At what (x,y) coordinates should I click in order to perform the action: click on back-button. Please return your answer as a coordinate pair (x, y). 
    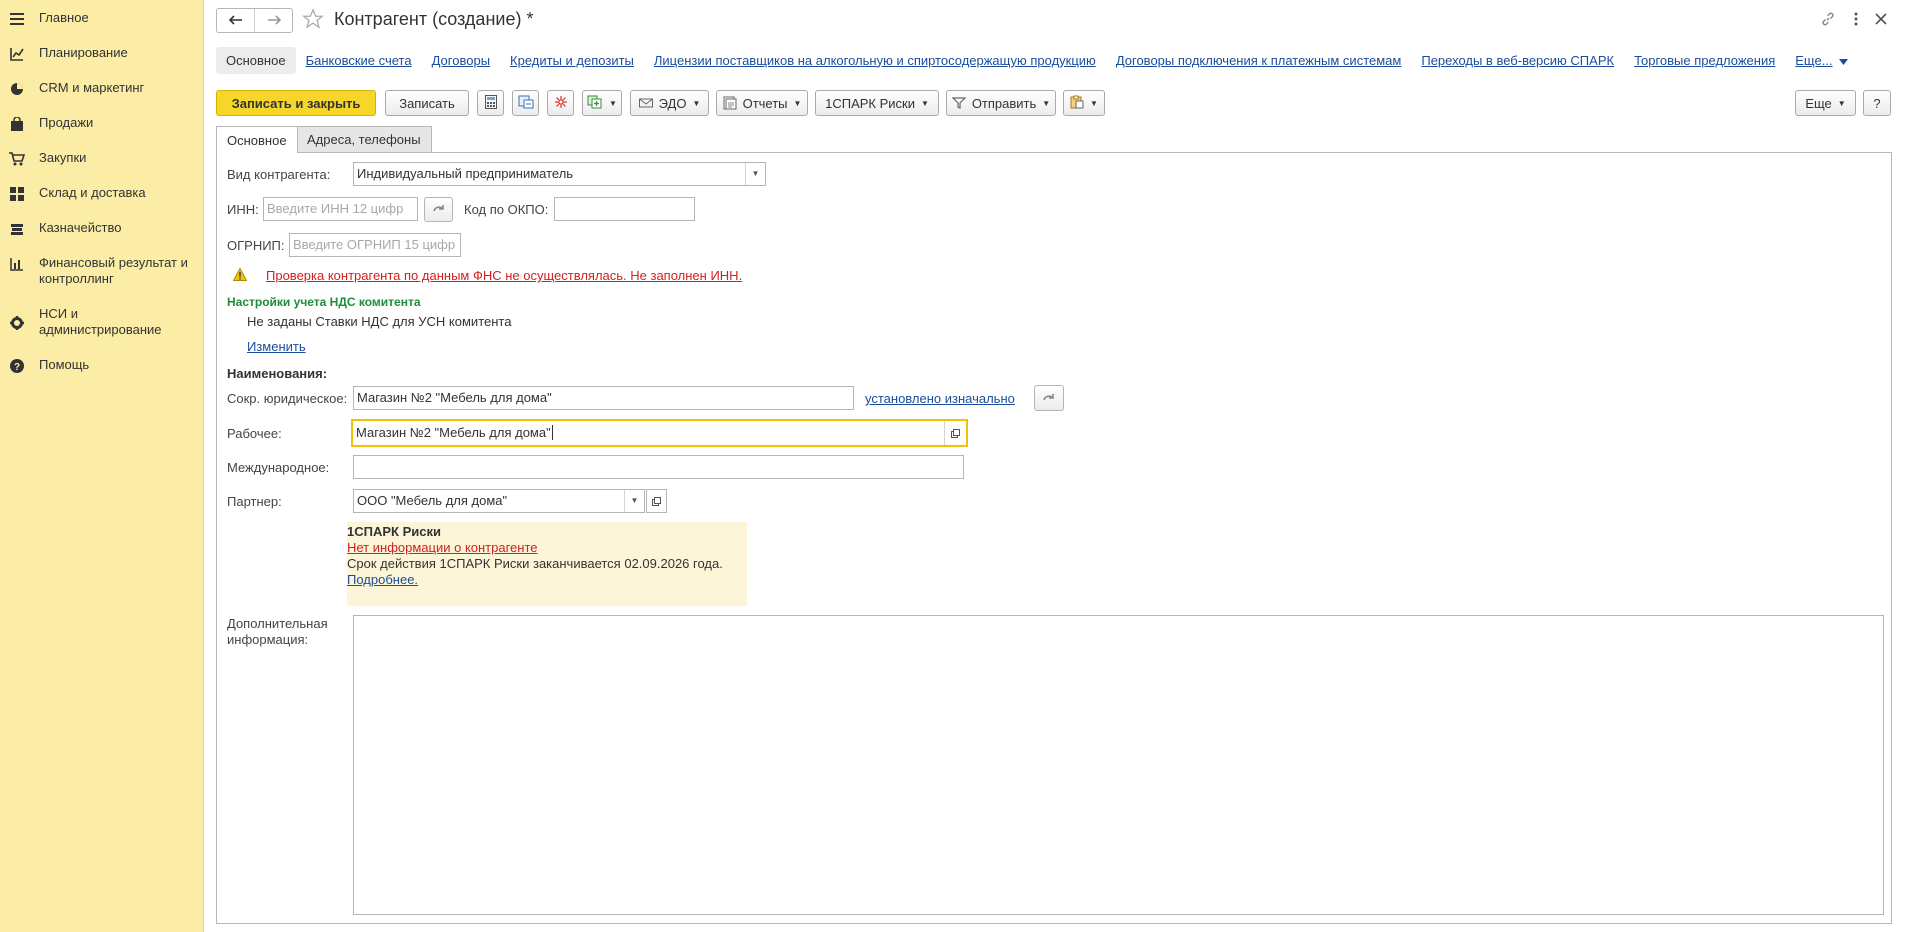
    Looking at the image, I should click on (236, 20).